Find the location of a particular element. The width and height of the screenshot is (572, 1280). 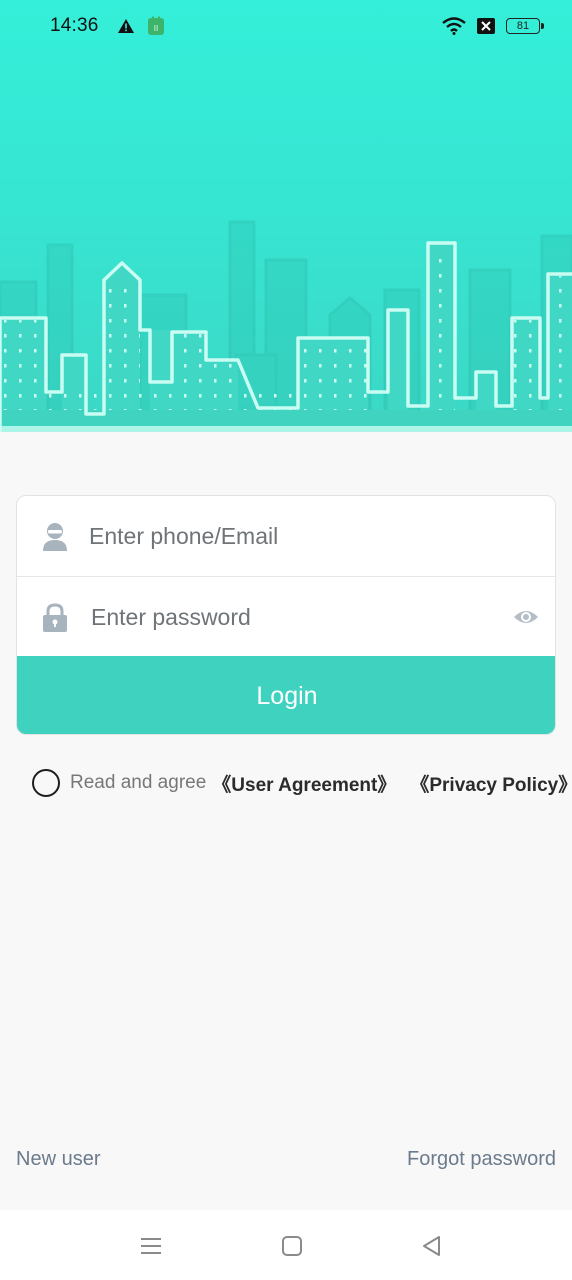

lock-icon is located at coordinates (55, 617).